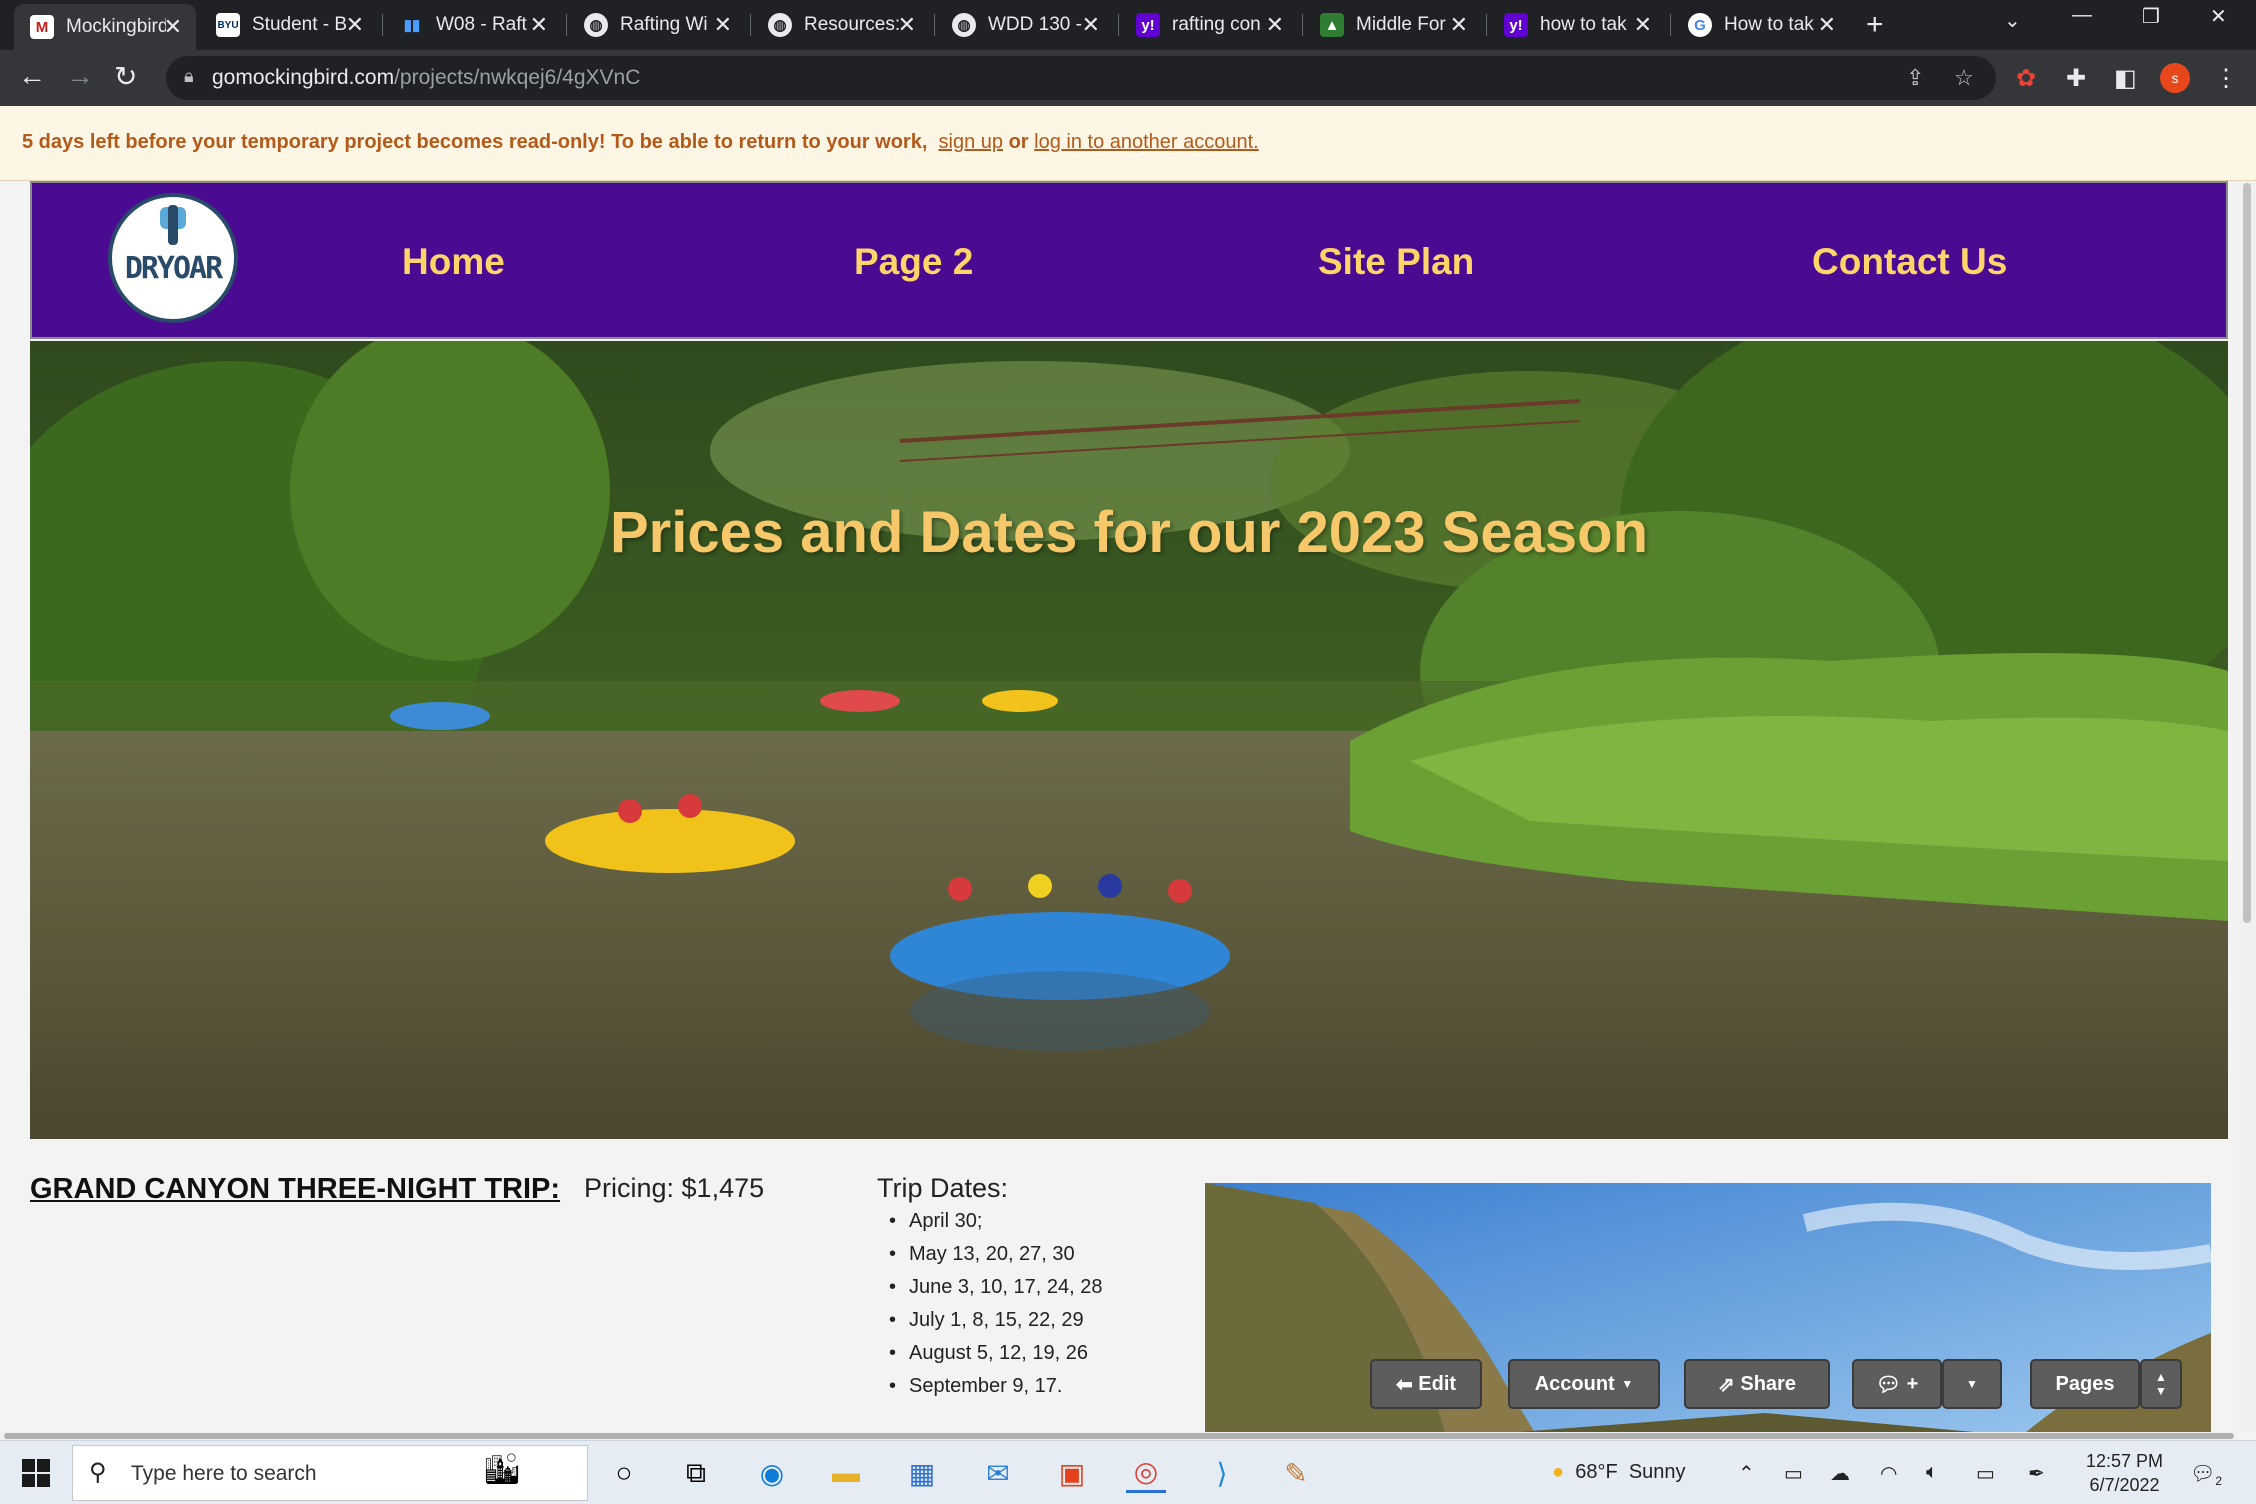  Describe the element at coordinates (1964, 78) in the screenshot. I see `bookmark-star-icon: ☆` at that location.